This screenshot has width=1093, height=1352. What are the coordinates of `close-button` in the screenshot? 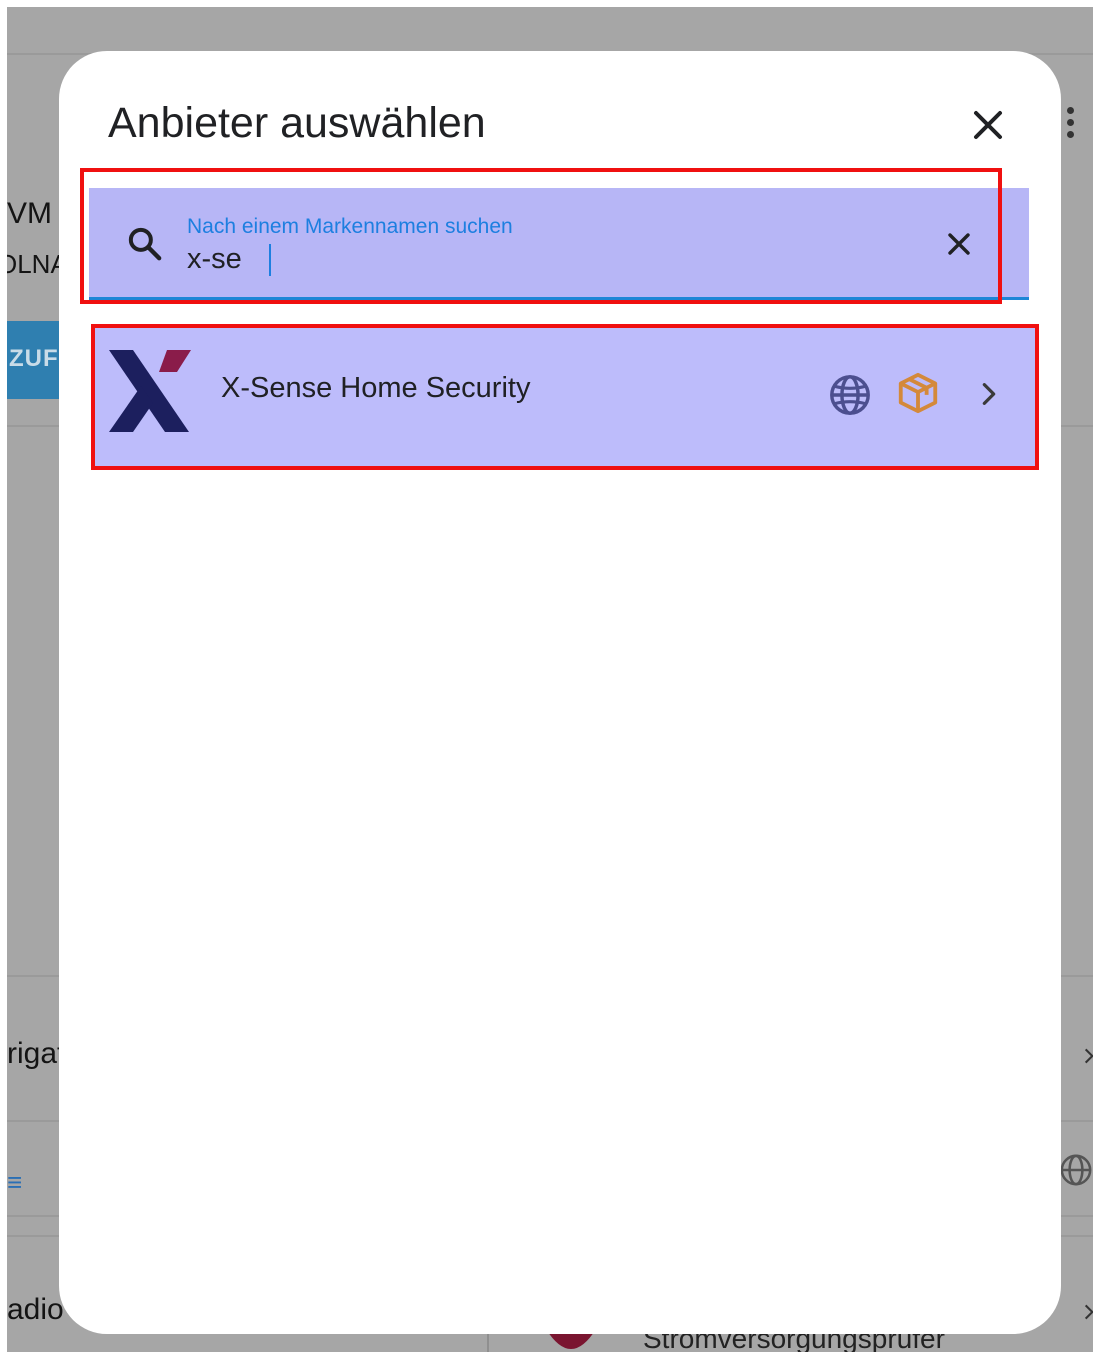 It's located at (988, 125).